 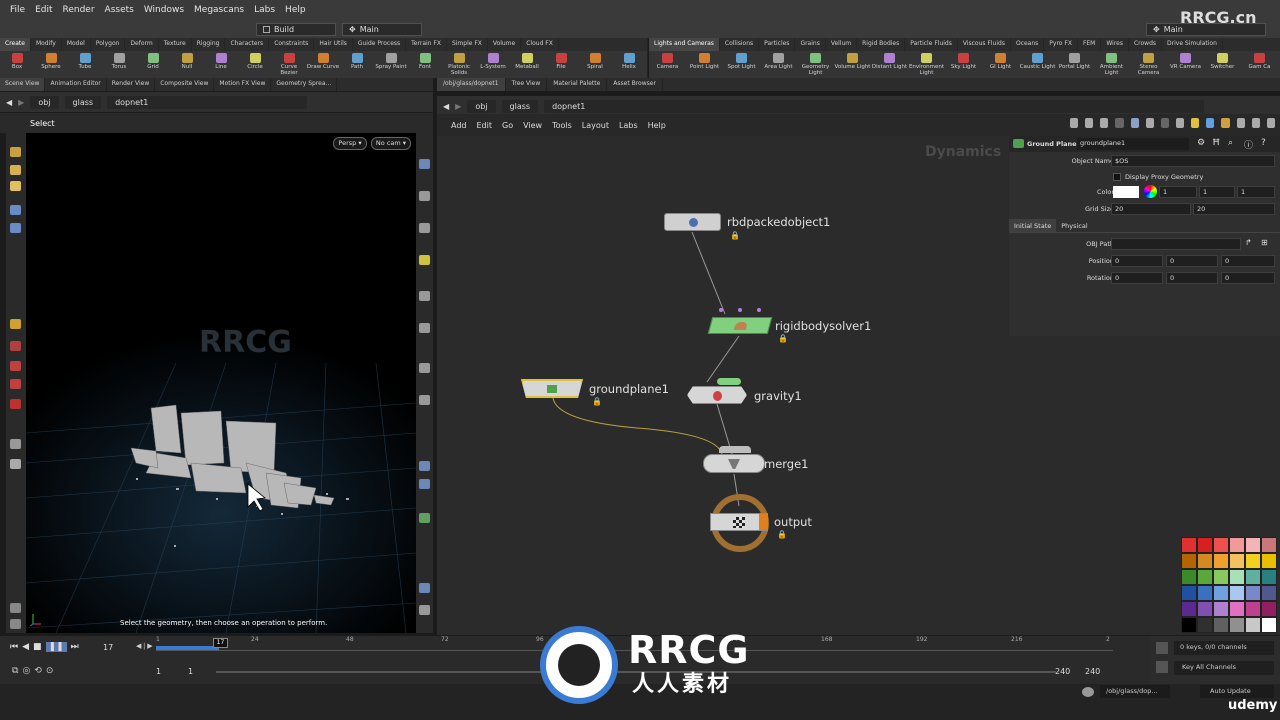 I want to click on shelf-tab-terrain-fx: Terrain FX, so click(x=426, y=44).